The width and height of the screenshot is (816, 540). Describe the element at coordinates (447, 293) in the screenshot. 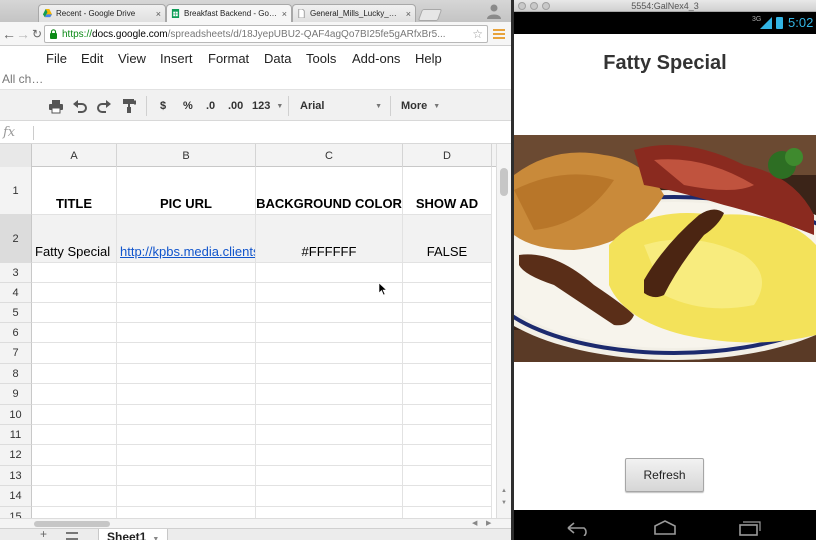

I see `cell-d4` at that location.